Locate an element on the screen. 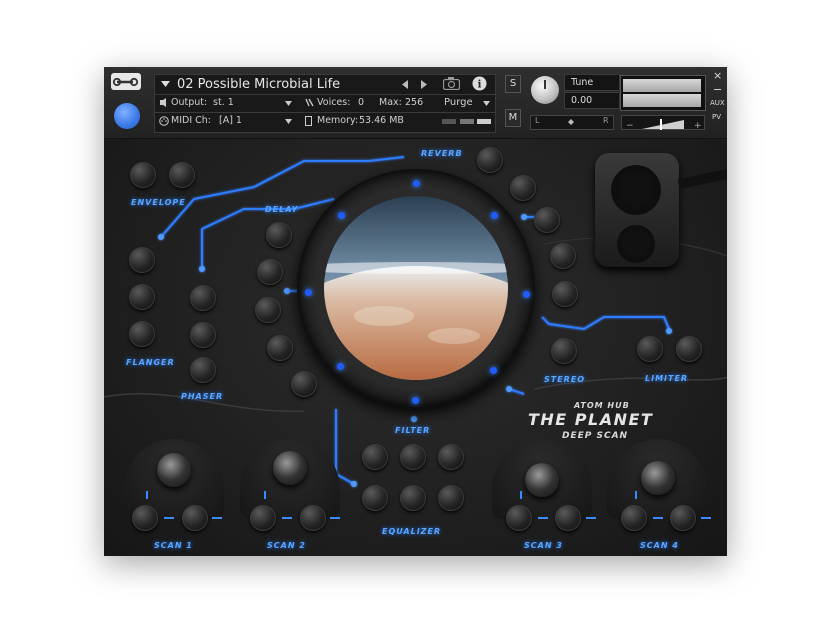 The height and width of the screenshot is (620, 830). meter-left is located at coordinates (662, 85).